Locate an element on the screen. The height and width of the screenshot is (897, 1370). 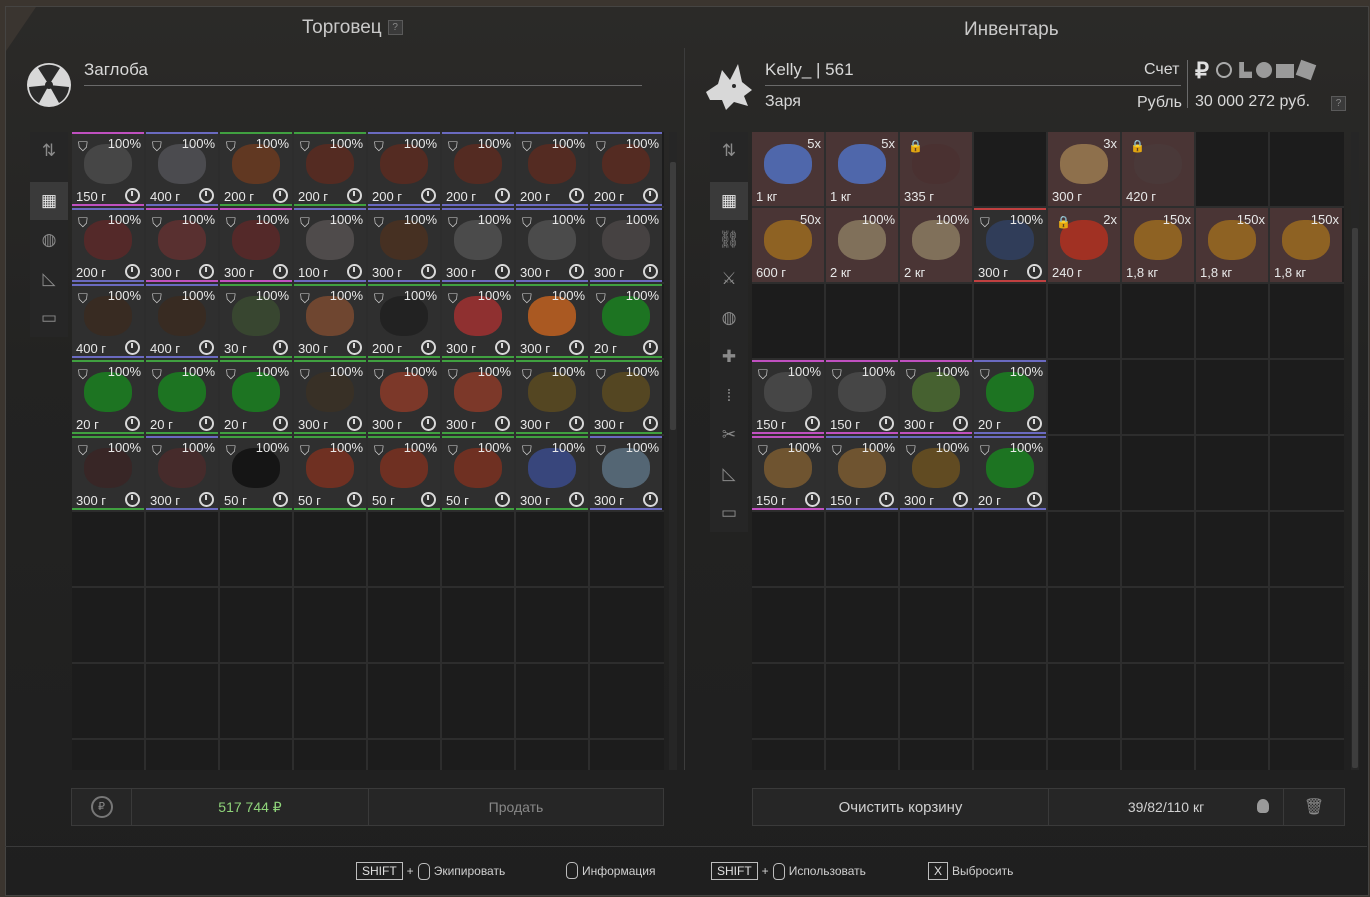
inventory-item: 3x 300 г is located at coordinates (1084, 169).